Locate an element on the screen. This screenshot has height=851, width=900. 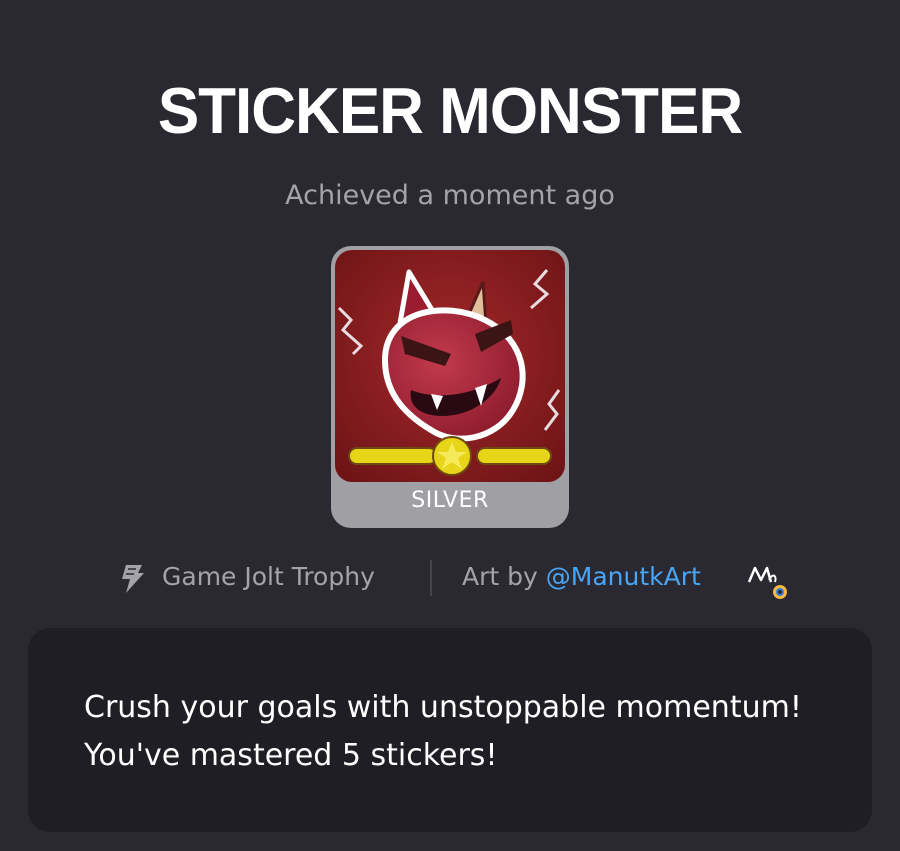
art-by-prefix: Art by is located at coordinates (504, 576).